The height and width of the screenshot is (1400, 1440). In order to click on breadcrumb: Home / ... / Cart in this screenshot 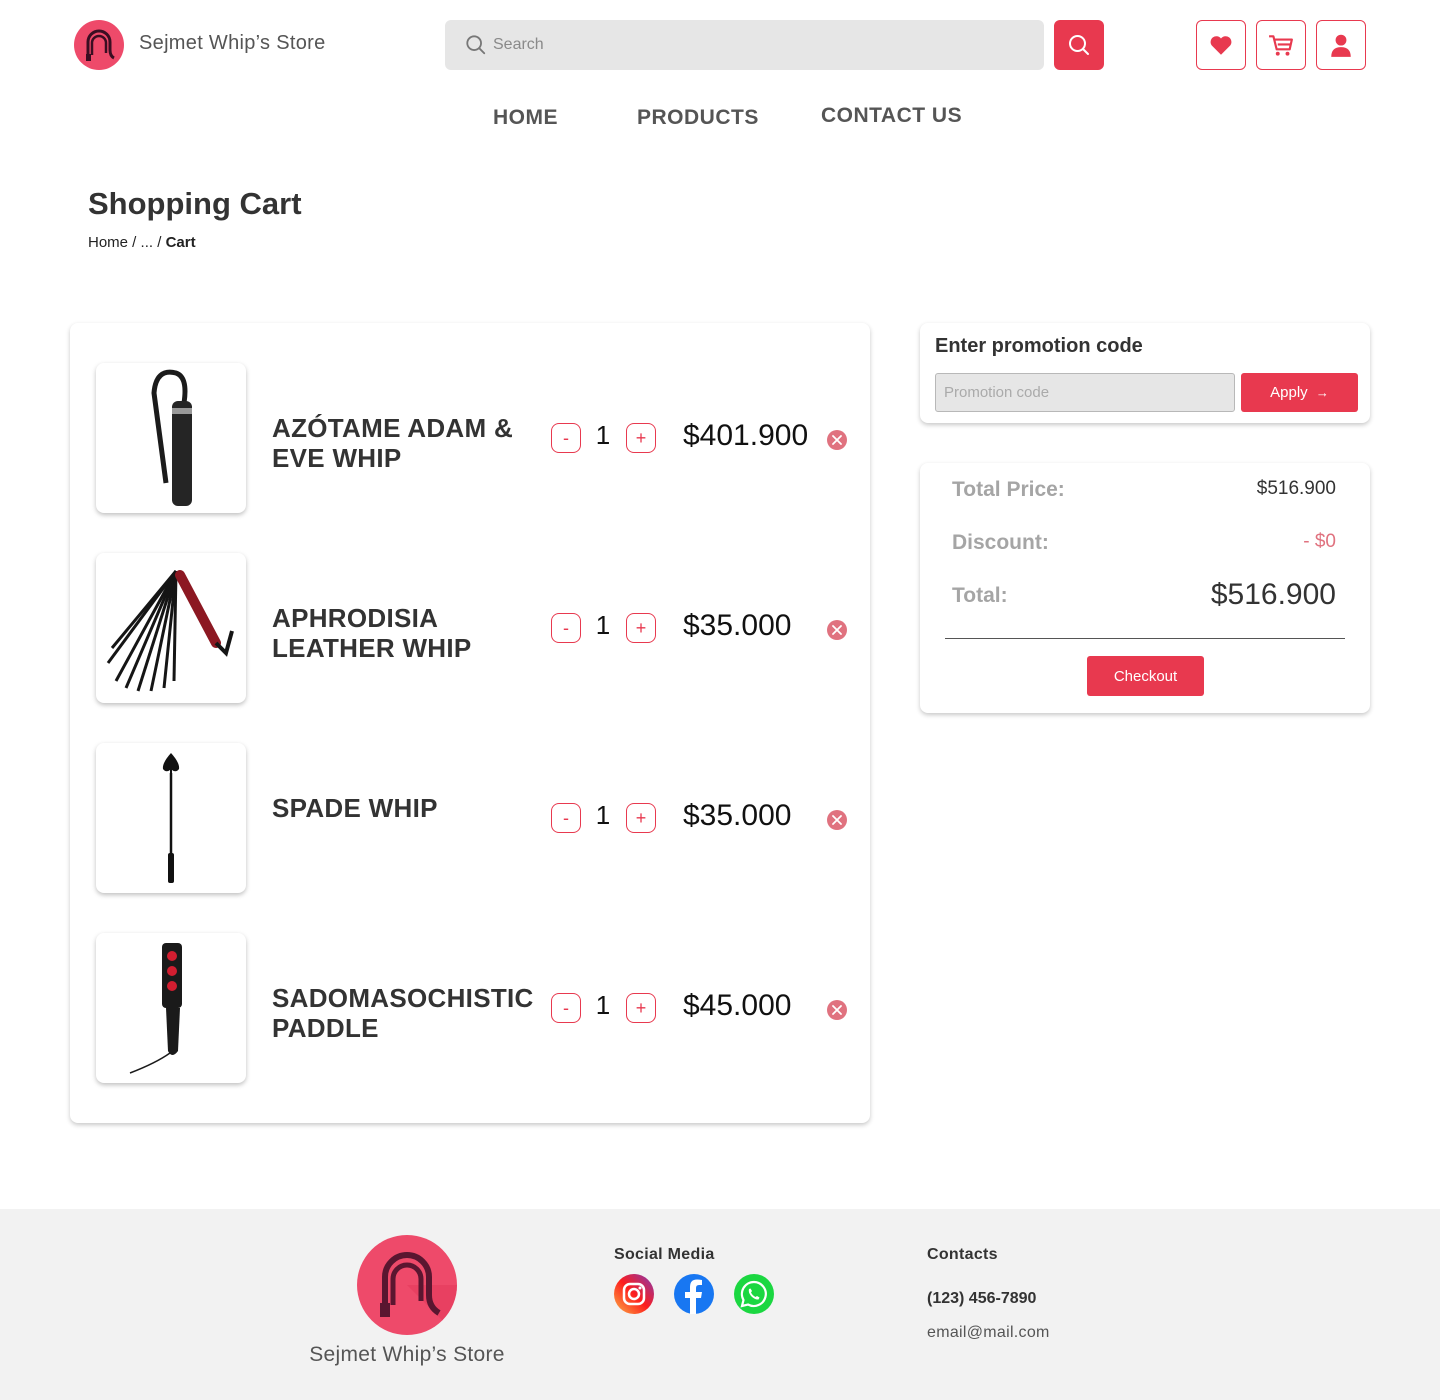, I will do `click(142, 242)`.